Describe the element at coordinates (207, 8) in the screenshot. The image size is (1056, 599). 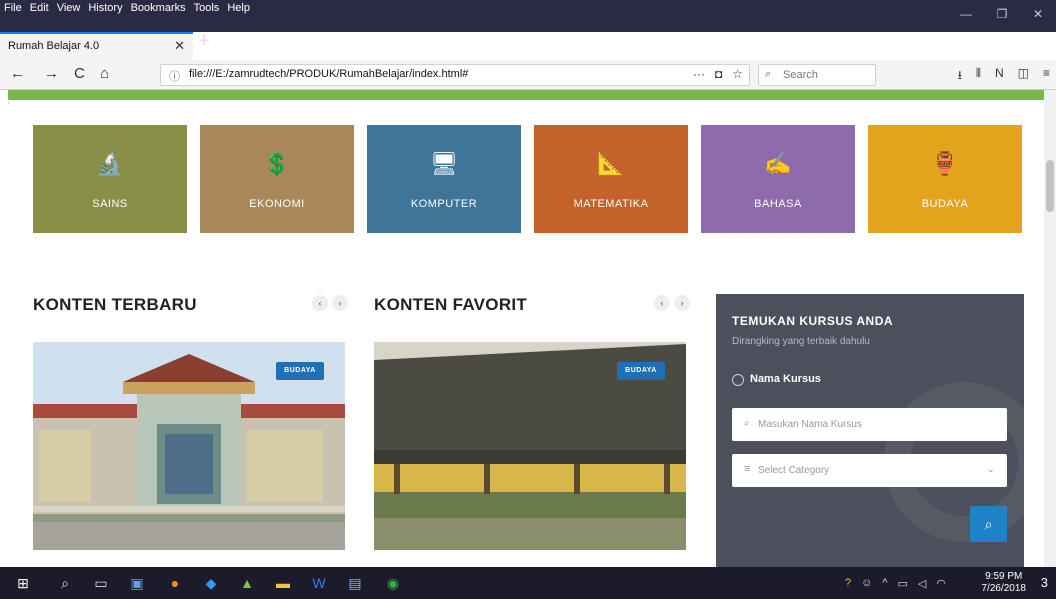
I see `menu-tools: Tools` at that location.